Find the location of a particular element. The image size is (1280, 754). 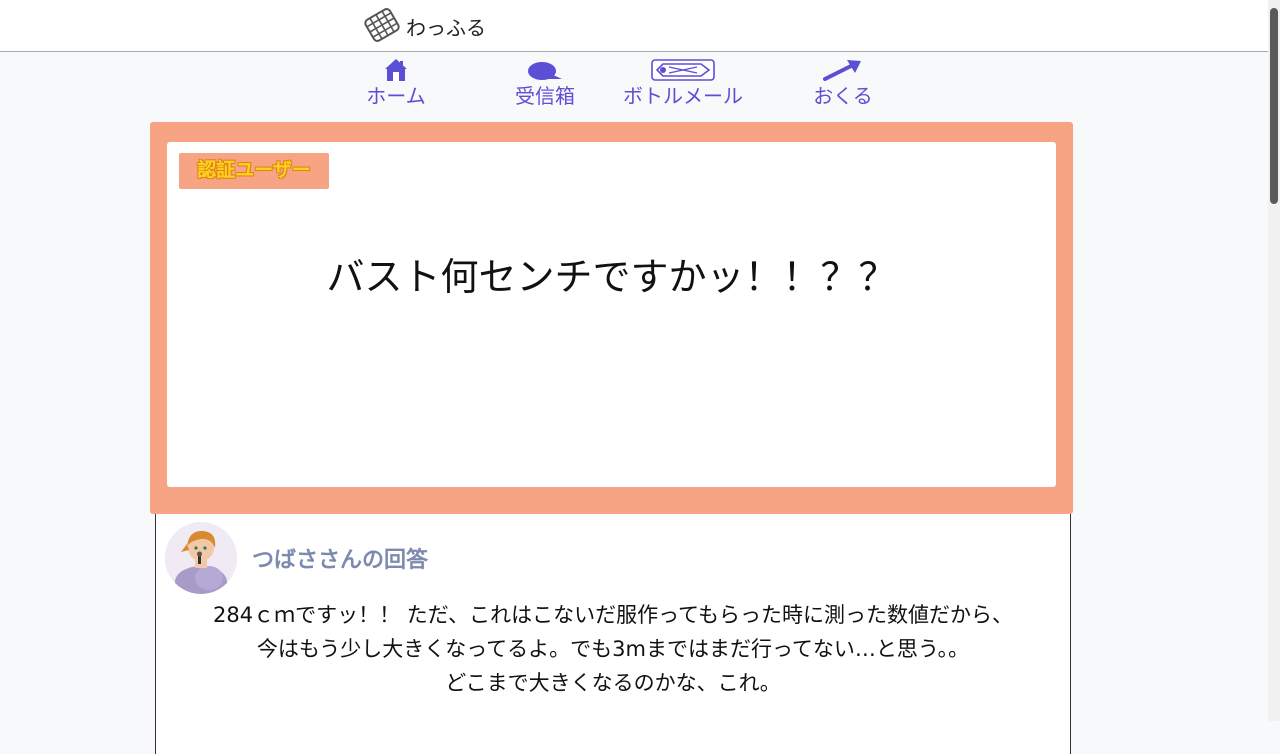

nav-bottle-mail: ボトルメール is located at coordinates (683, 83).